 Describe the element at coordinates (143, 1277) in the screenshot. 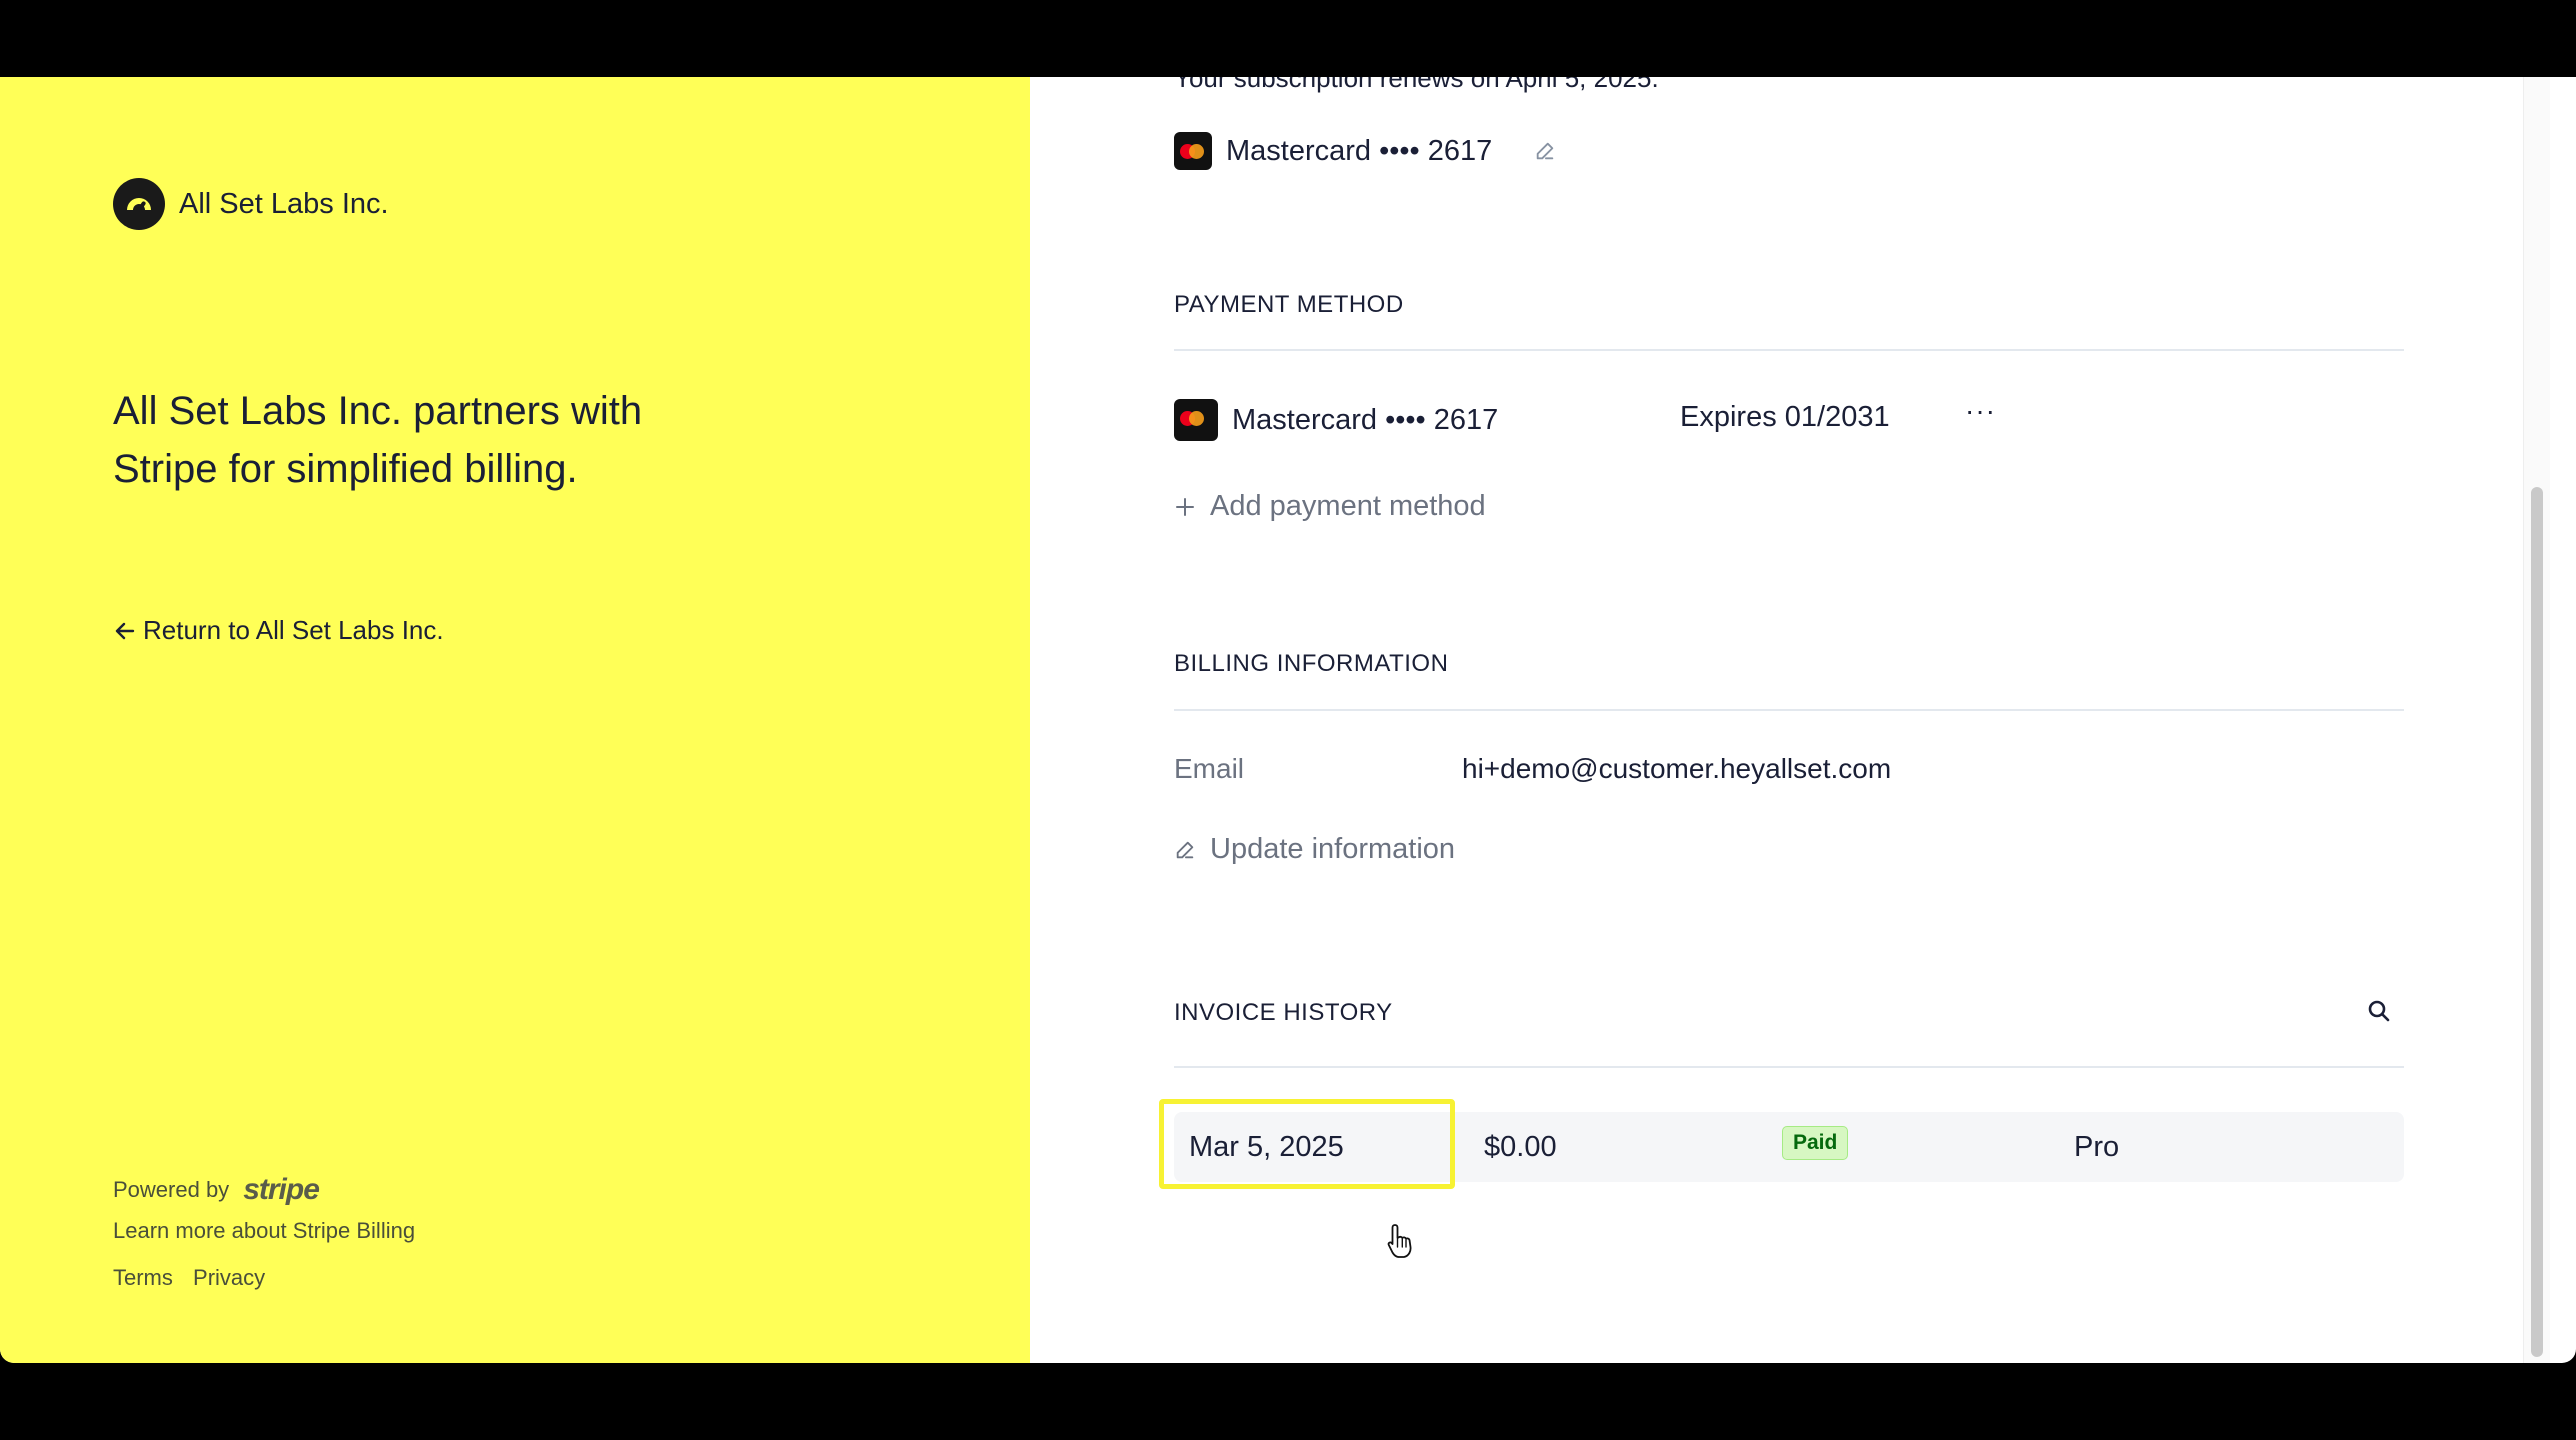

I see `terms-link: Terms` at that location.